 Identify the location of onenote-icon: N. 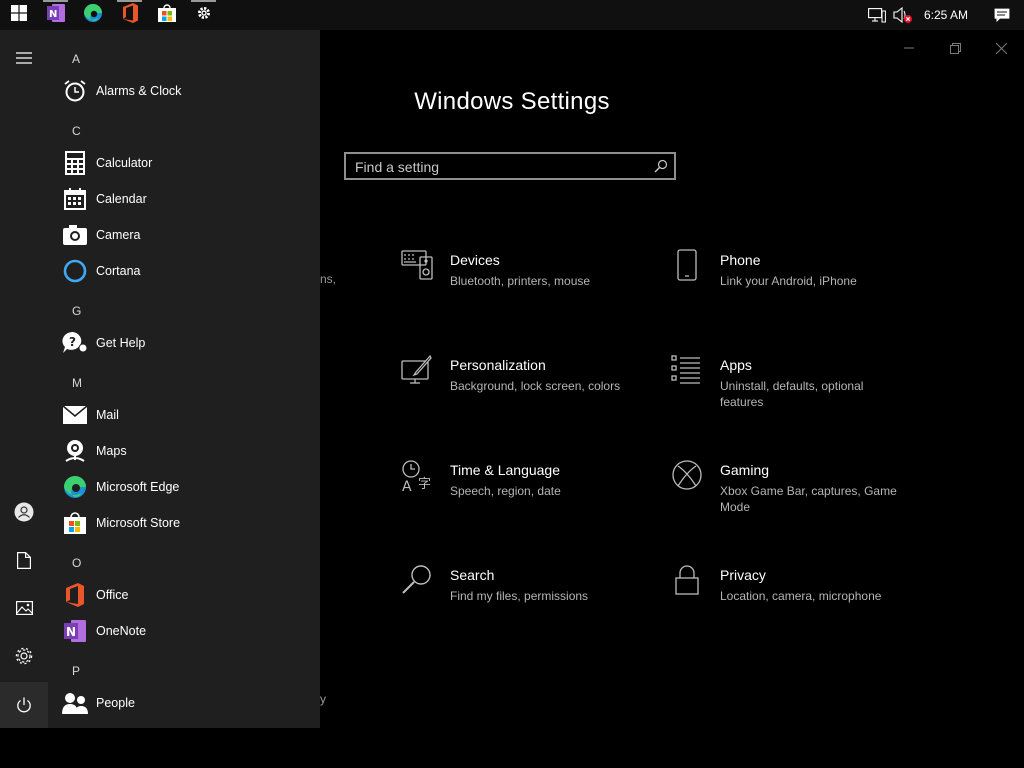
(75, 631).